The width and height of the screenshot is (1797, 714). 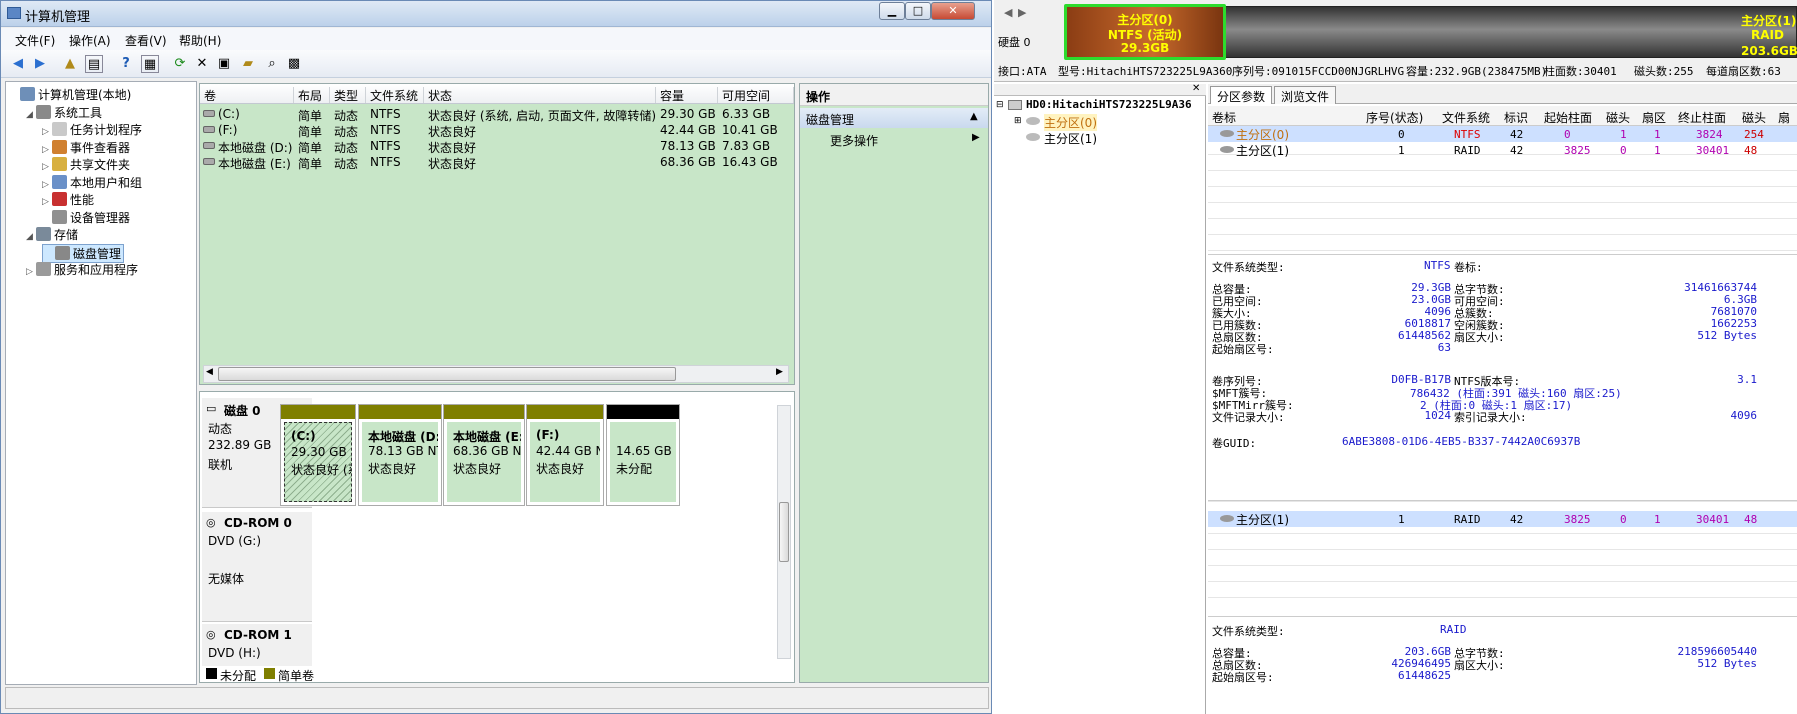 I want to click on field-value: 61448625, so click(x=1424, y=675).